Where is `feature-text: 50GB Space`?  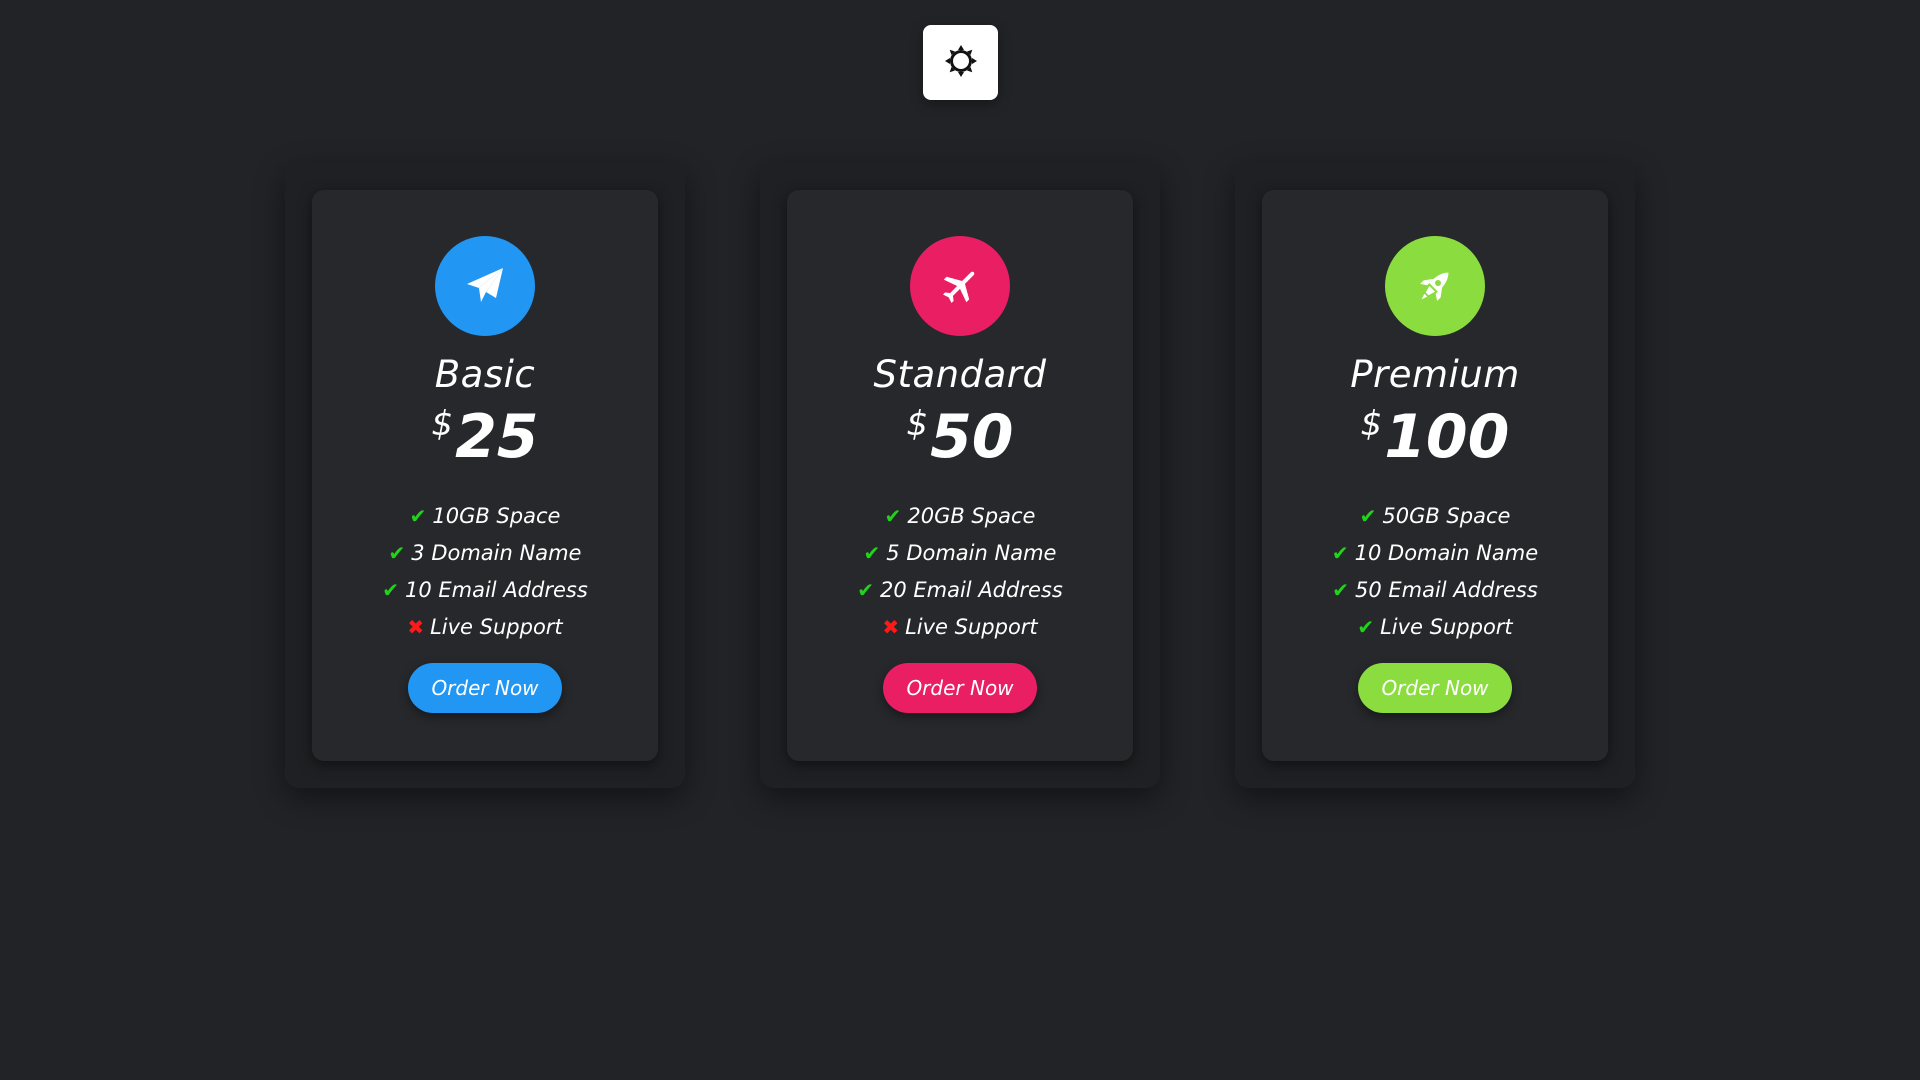 feature-text: 50GB Space is located at coordinates (1446, 516).